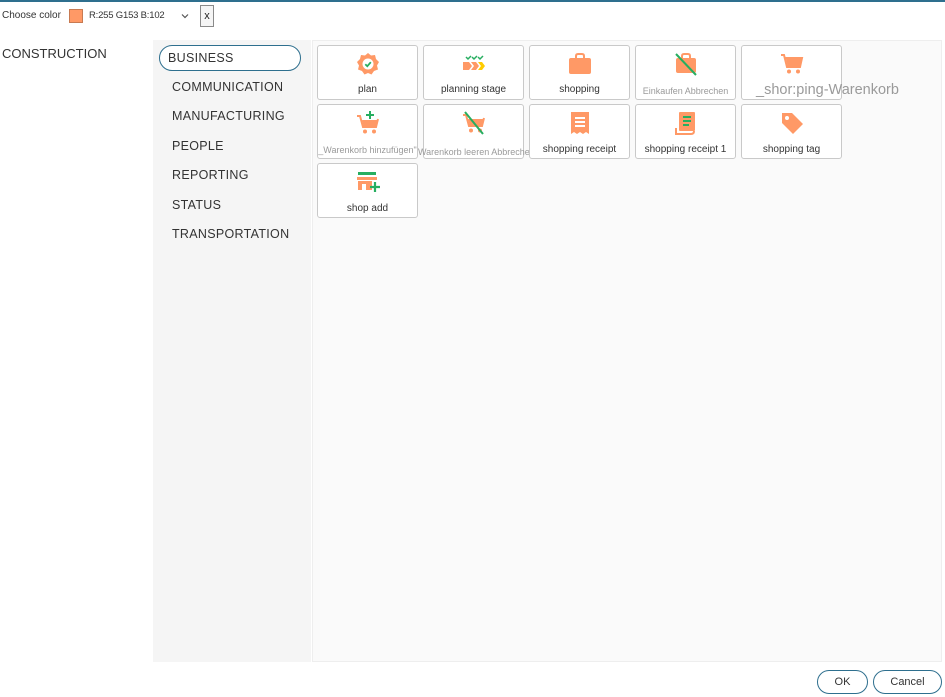 This screenshot has width=945, height=697. I want to click on icon-tile-warenkorb-hinzufuegen: _Warenkorb hinzufügen", so click(367, 131).